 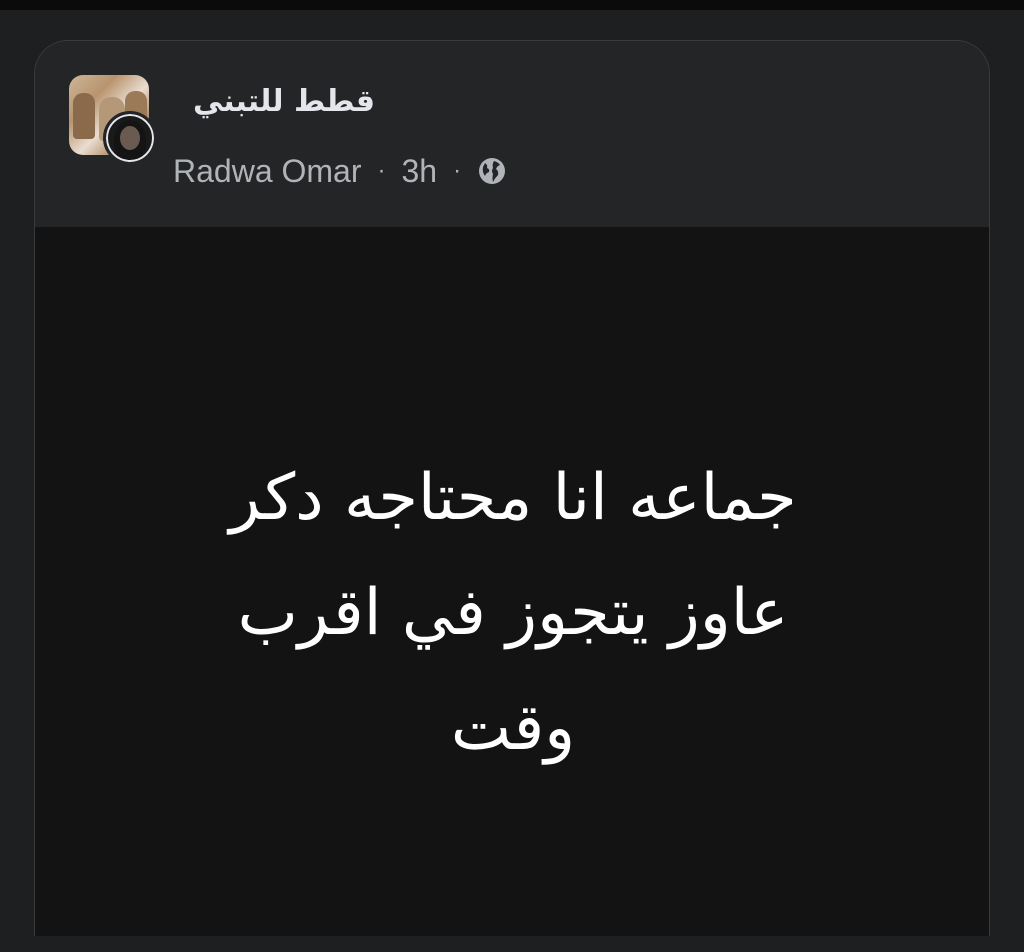 I want to click on globe-icon, so click(x=492, y=171).